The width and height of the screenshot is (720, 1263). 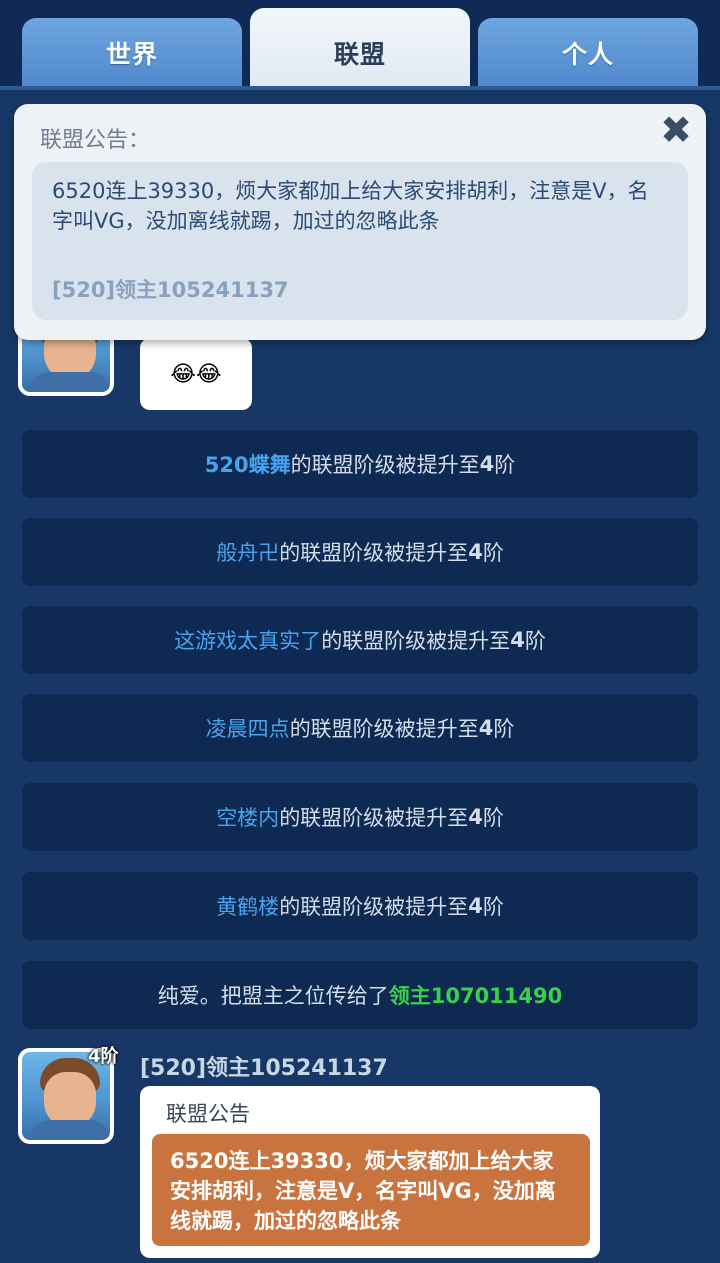 What do you see at coordinates (264, 1066) in the screenshot?
I see `message-sender: [520]领主105241137` at bounding box center [264, 1066].